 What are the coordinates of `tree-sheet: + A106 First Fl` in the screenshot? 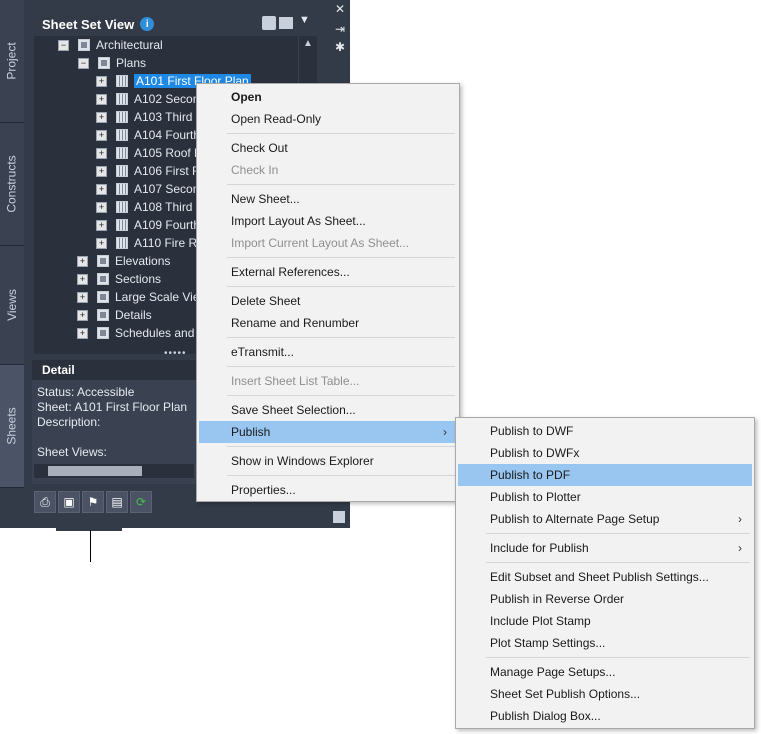 It's located at (149, 171).